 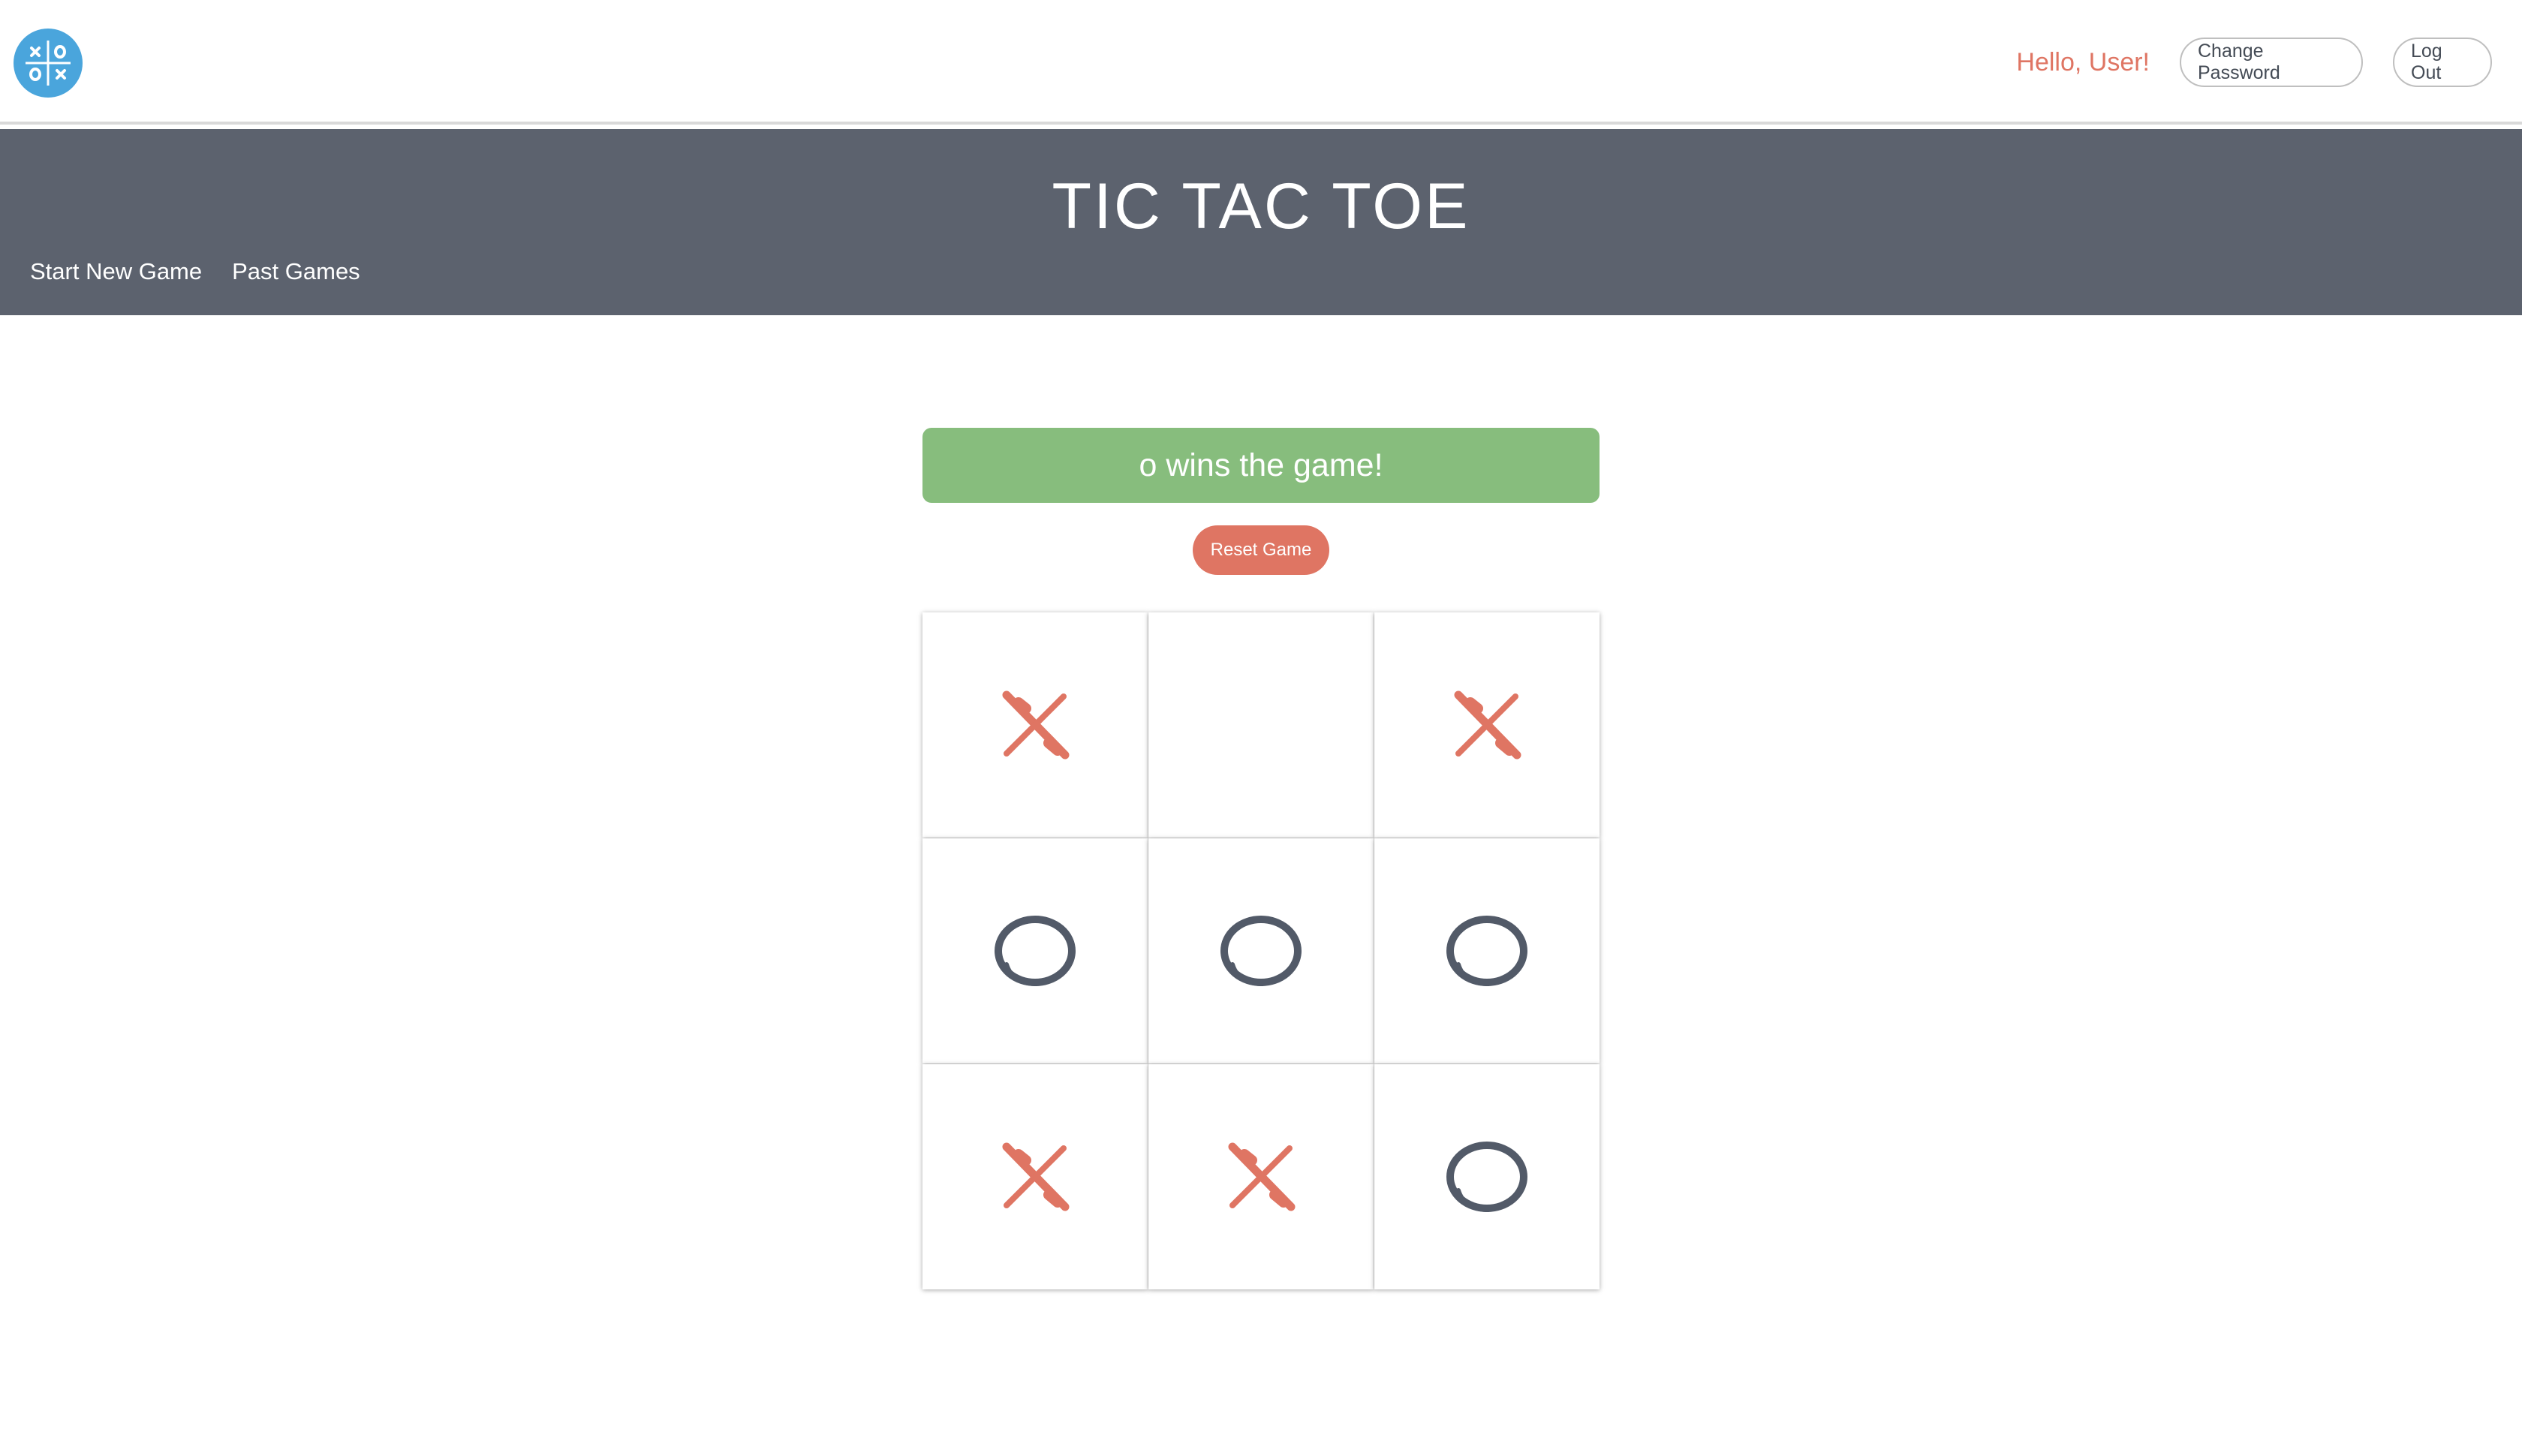 I want to click on tic-tac-toe-logo-icon, so click(x=48, y=63).